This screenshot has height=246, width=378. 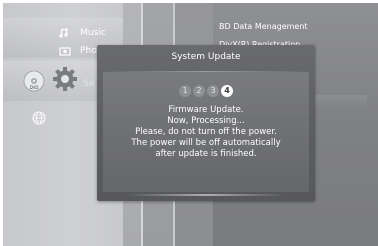 I want to click on menu-item-music: Music, so click(x=93, y=33).